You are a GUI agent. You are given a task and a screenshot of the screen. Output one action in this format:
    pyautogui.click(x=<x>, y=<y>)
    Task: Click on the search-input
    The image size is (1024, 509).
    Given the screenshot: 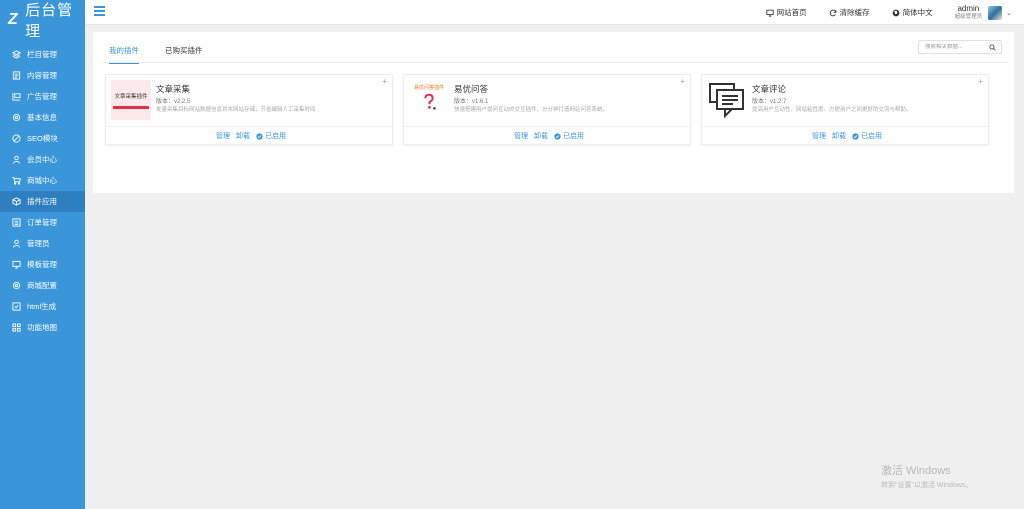 What is the action you would take?
    pyautogui.click(x=956, y=47)
    